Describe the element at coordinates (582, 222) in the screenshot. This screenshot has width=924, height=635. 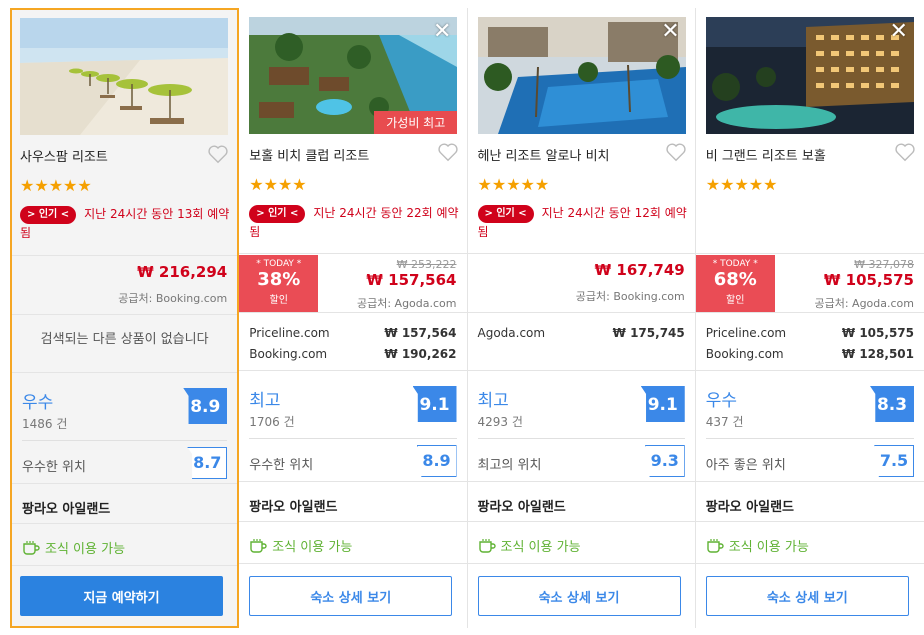
I see `popularity-note: > 인기 < 지난 24시간 동안 12회 예약됨` at that location.